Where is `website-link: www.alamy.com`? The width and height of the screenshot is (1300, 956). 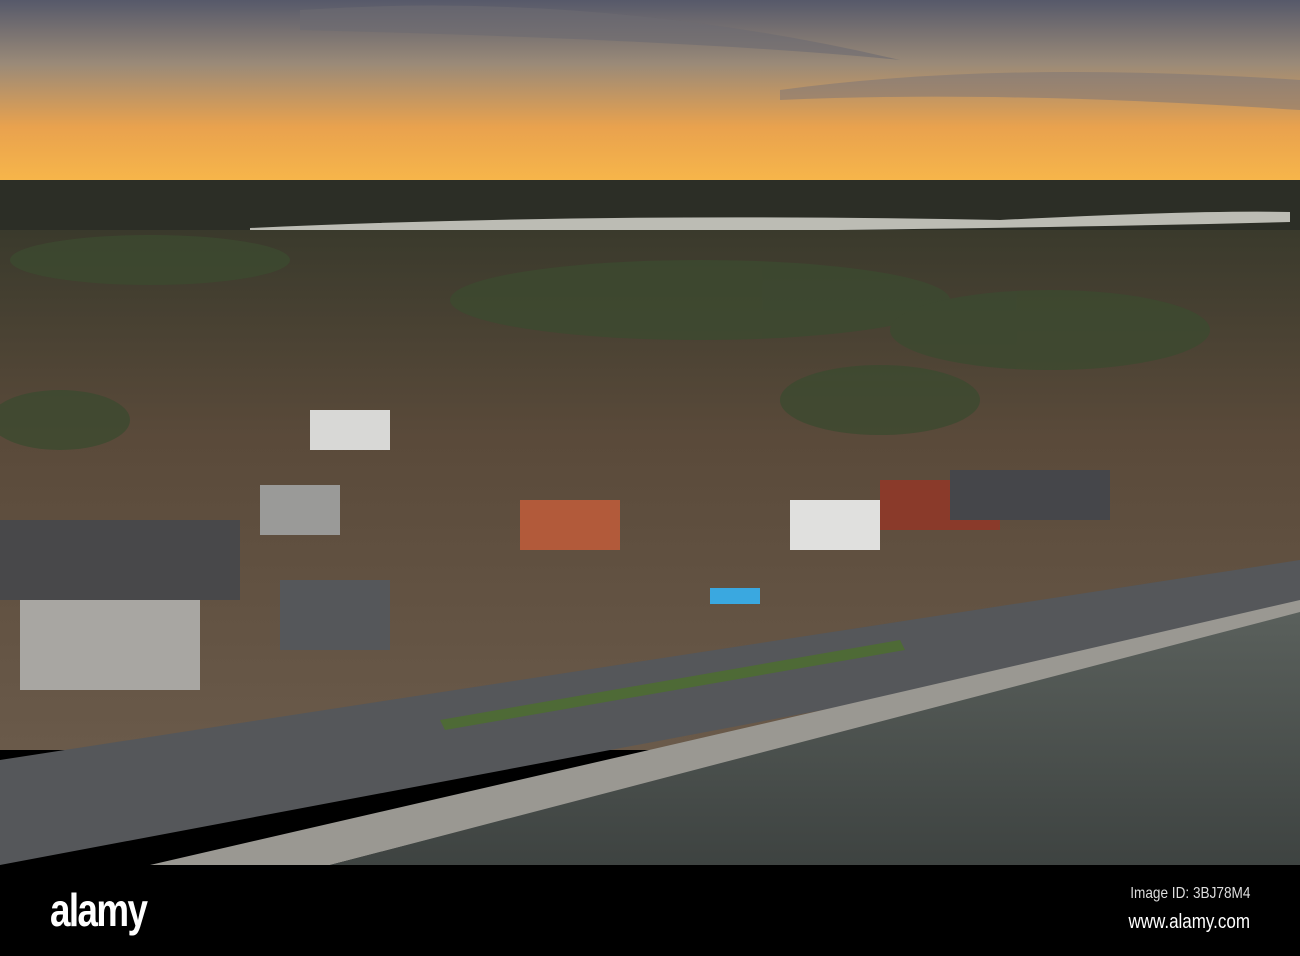 website-link: www.alamy.com is located at coordinates (1189, 922).